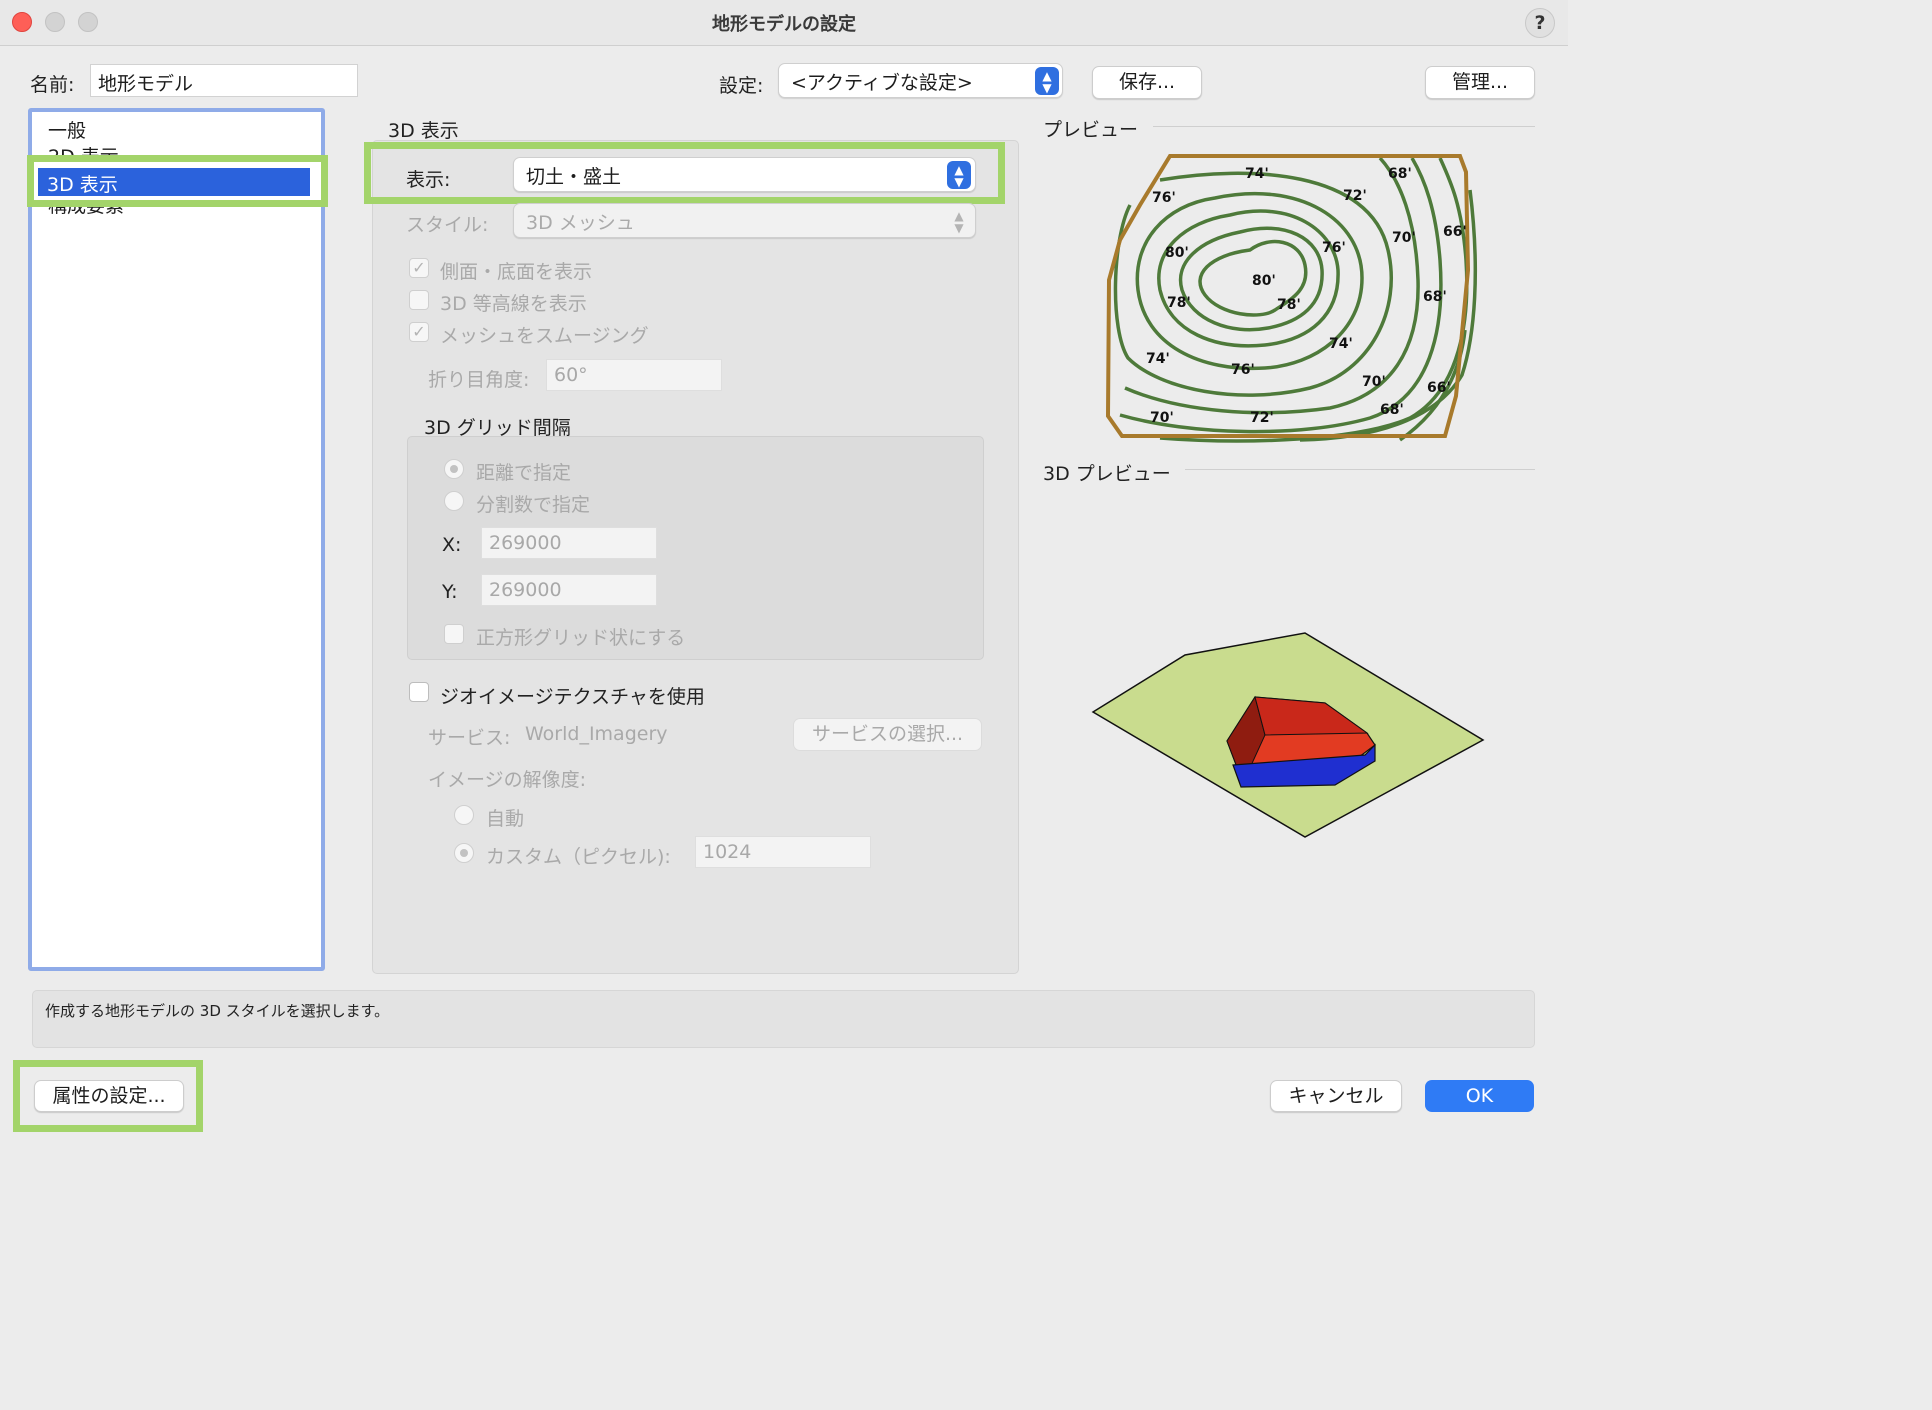  Describe the element at coordinates (419, 332) in the screenshot. I see `smooth-mesh-checkbox: ✓` at that location.